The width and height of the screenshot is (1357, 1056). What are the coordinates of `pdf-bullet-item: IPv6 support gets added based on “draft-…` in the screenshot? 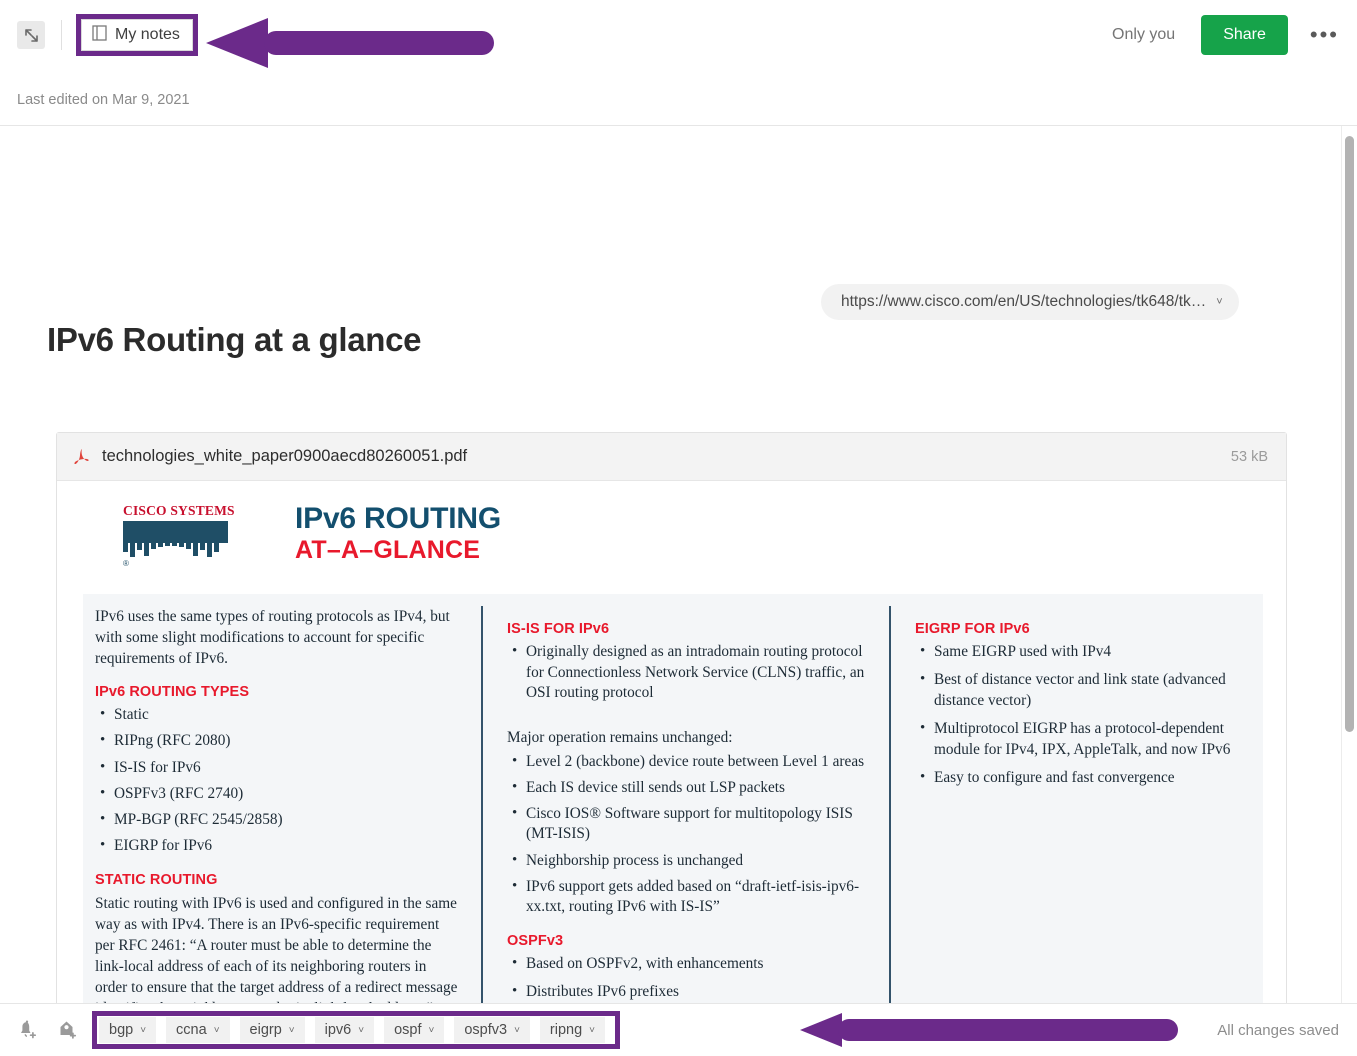 It's located at (689, 897).